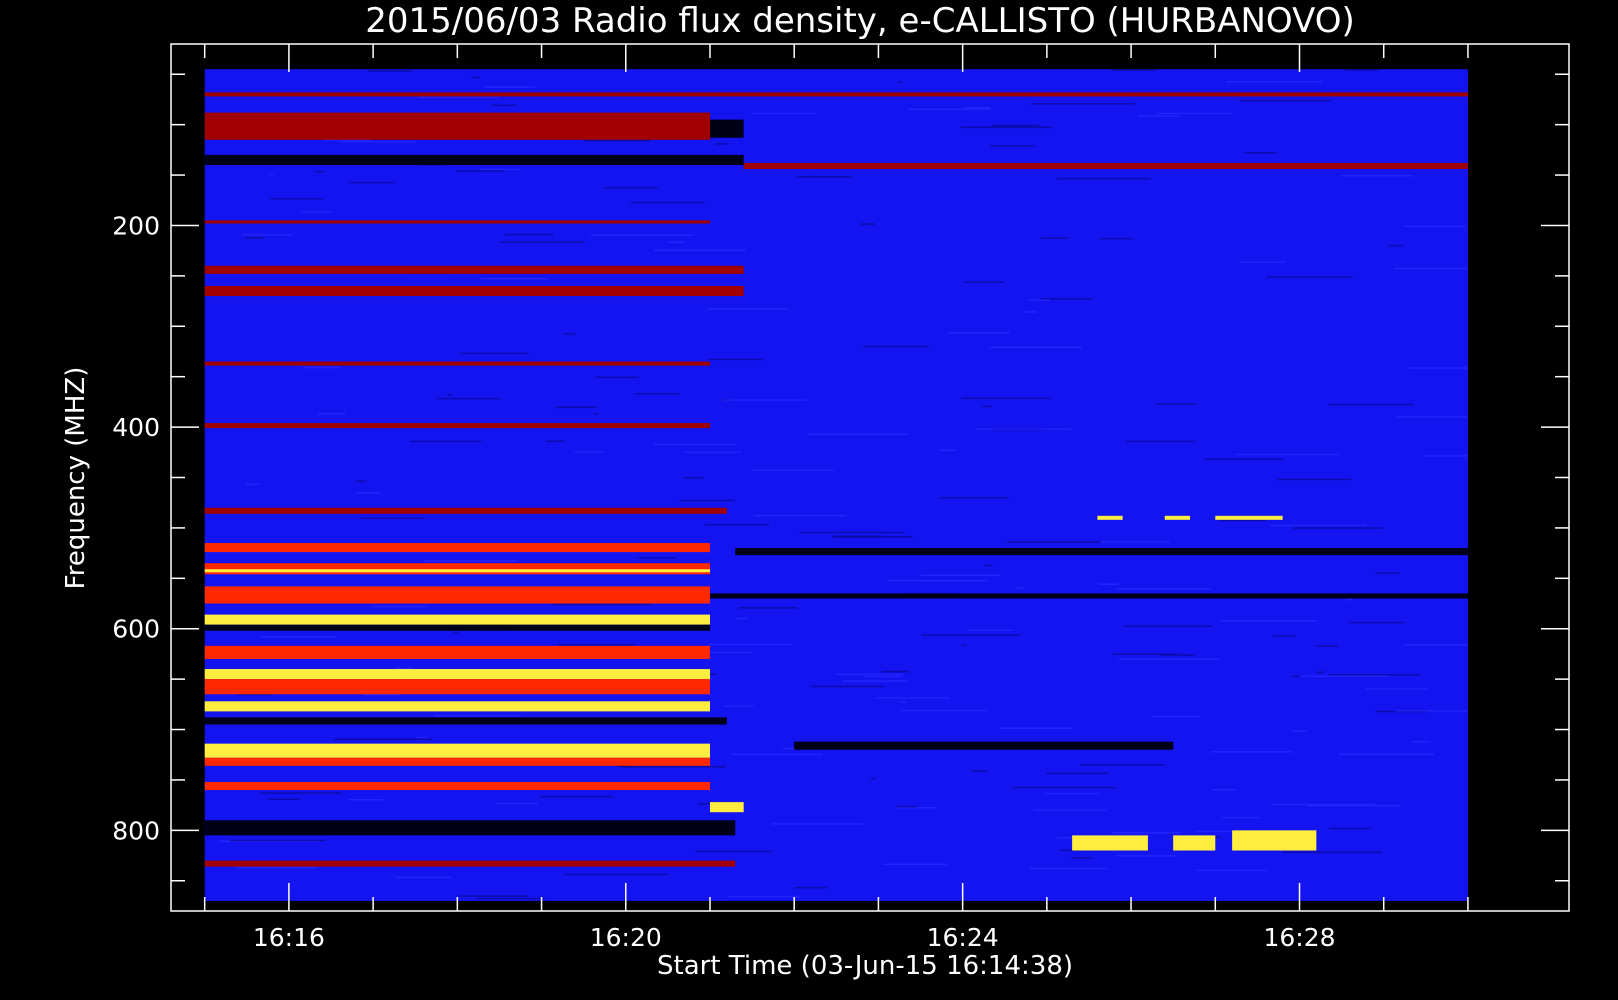 This screenshot has width=1618, height=1000. Describe the element at coordinates (136, 629) in the screenshot. I see `y-tick-label: 600` at that location.